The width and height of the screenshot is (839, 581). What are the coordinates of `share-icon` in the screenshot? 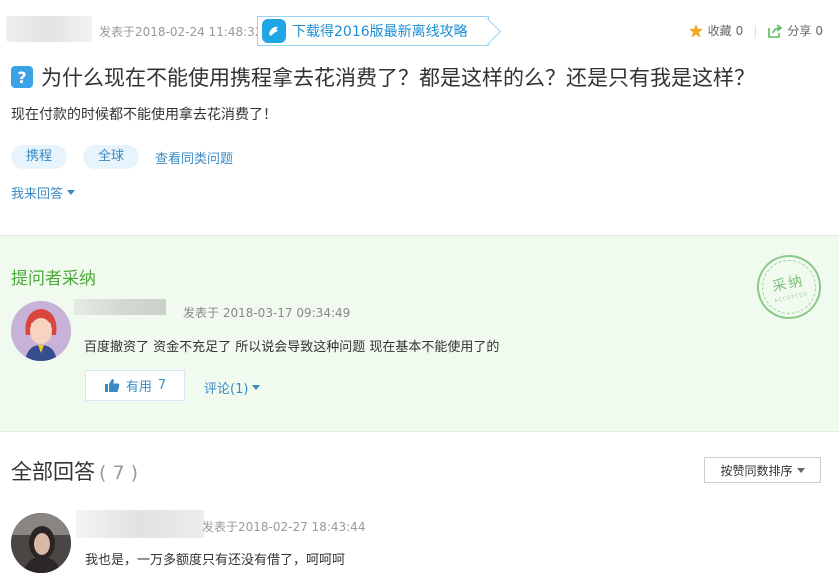 It's located at (775, 30).